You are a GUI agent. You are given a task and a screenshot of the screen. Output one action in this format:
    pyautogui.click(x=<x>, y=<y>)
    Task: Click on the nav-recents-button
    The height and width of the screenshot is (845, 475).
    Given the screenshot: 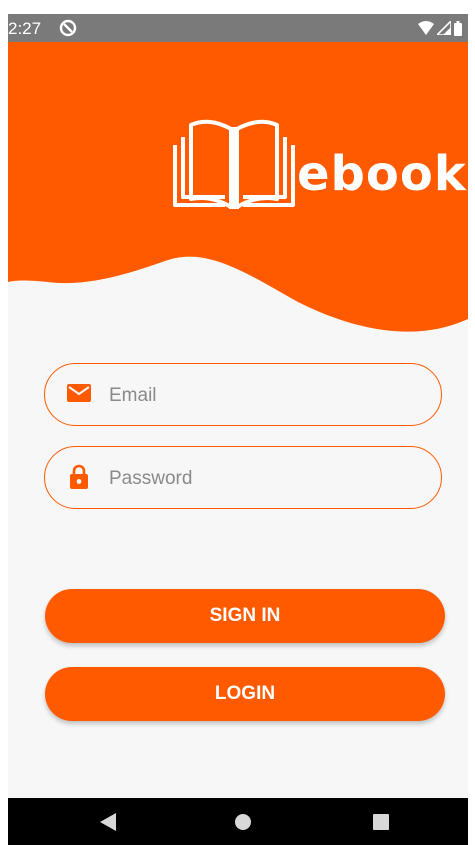 What is the action you would take?
    pyautogui.click(x=381, y=821)
    